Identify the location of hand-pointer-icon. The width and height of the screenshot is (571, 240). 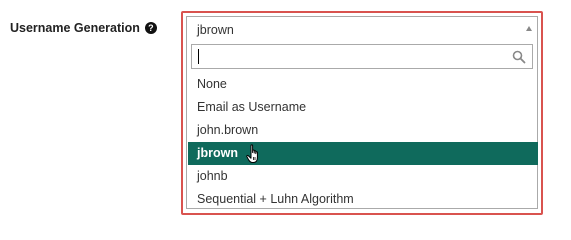
(252, 153).